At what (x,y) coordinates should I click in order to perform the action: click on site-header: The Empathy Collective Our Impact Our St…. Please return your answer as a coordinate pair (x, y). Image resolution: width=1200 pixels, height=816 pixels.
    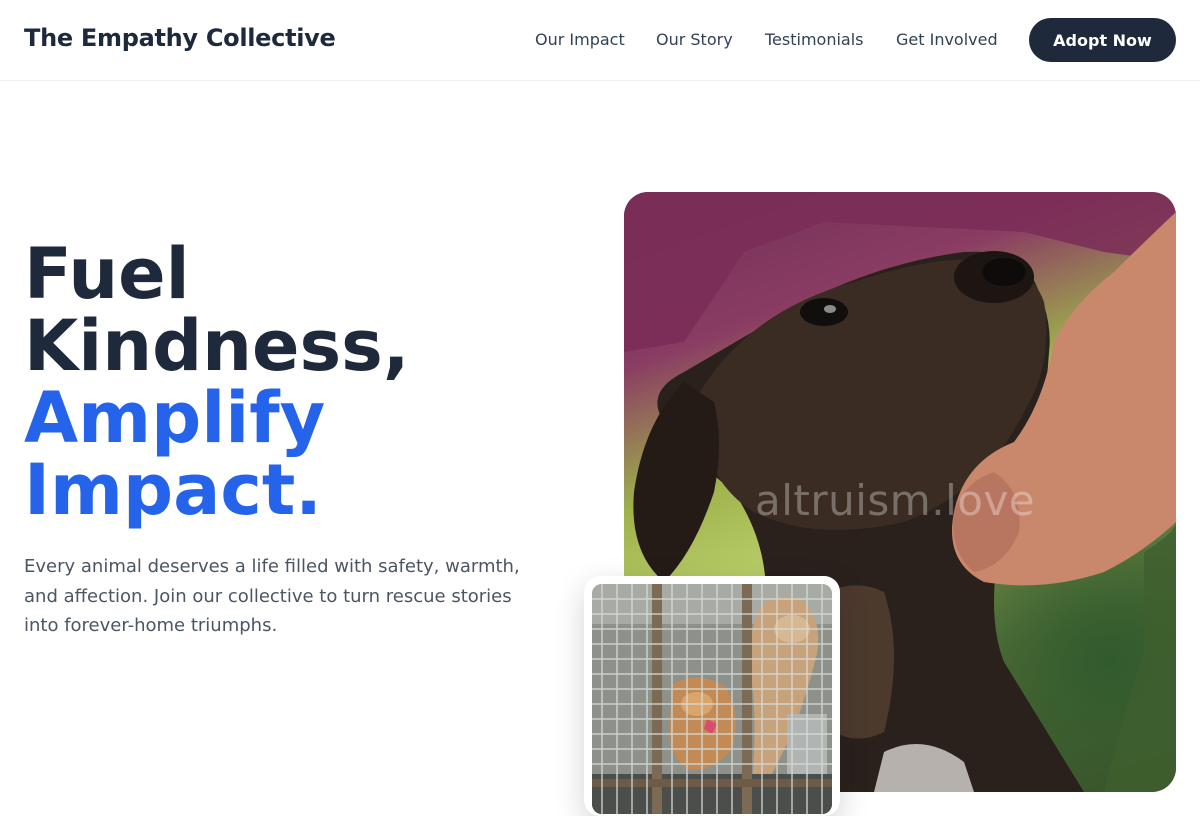
    Looking at the image, I should click on (600, 40).